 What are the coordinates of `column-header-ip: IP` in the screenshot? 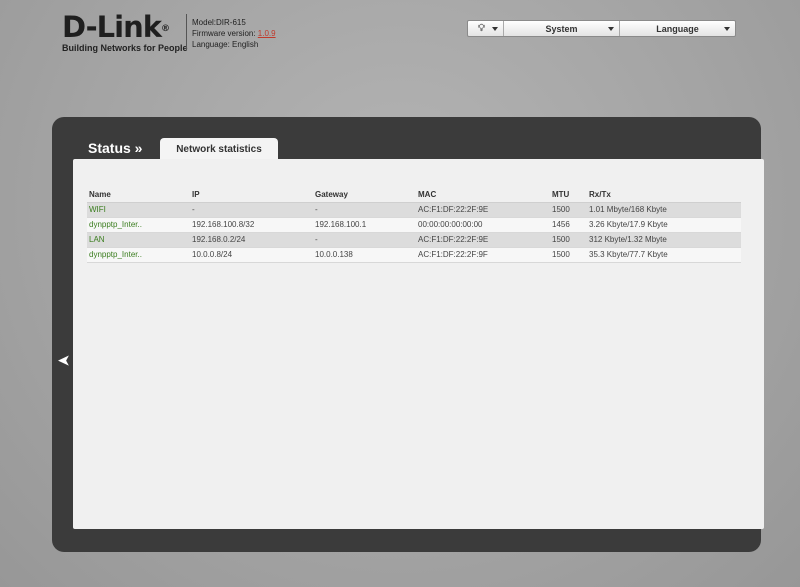 It's located at (251, 195).